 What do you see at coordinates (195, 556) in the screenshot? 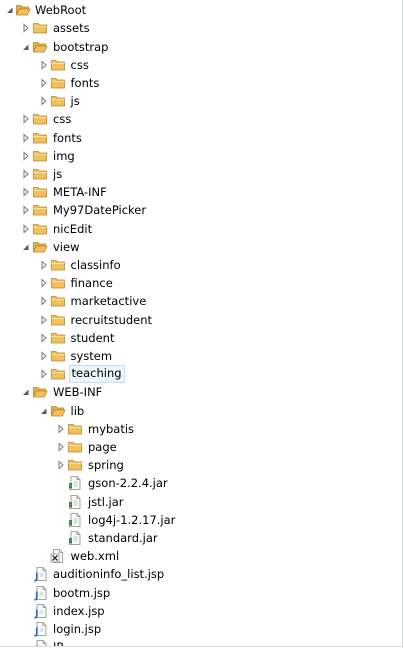
I see `tree-item-file-web-xml: web.xml` at bounding box center [195, 556].